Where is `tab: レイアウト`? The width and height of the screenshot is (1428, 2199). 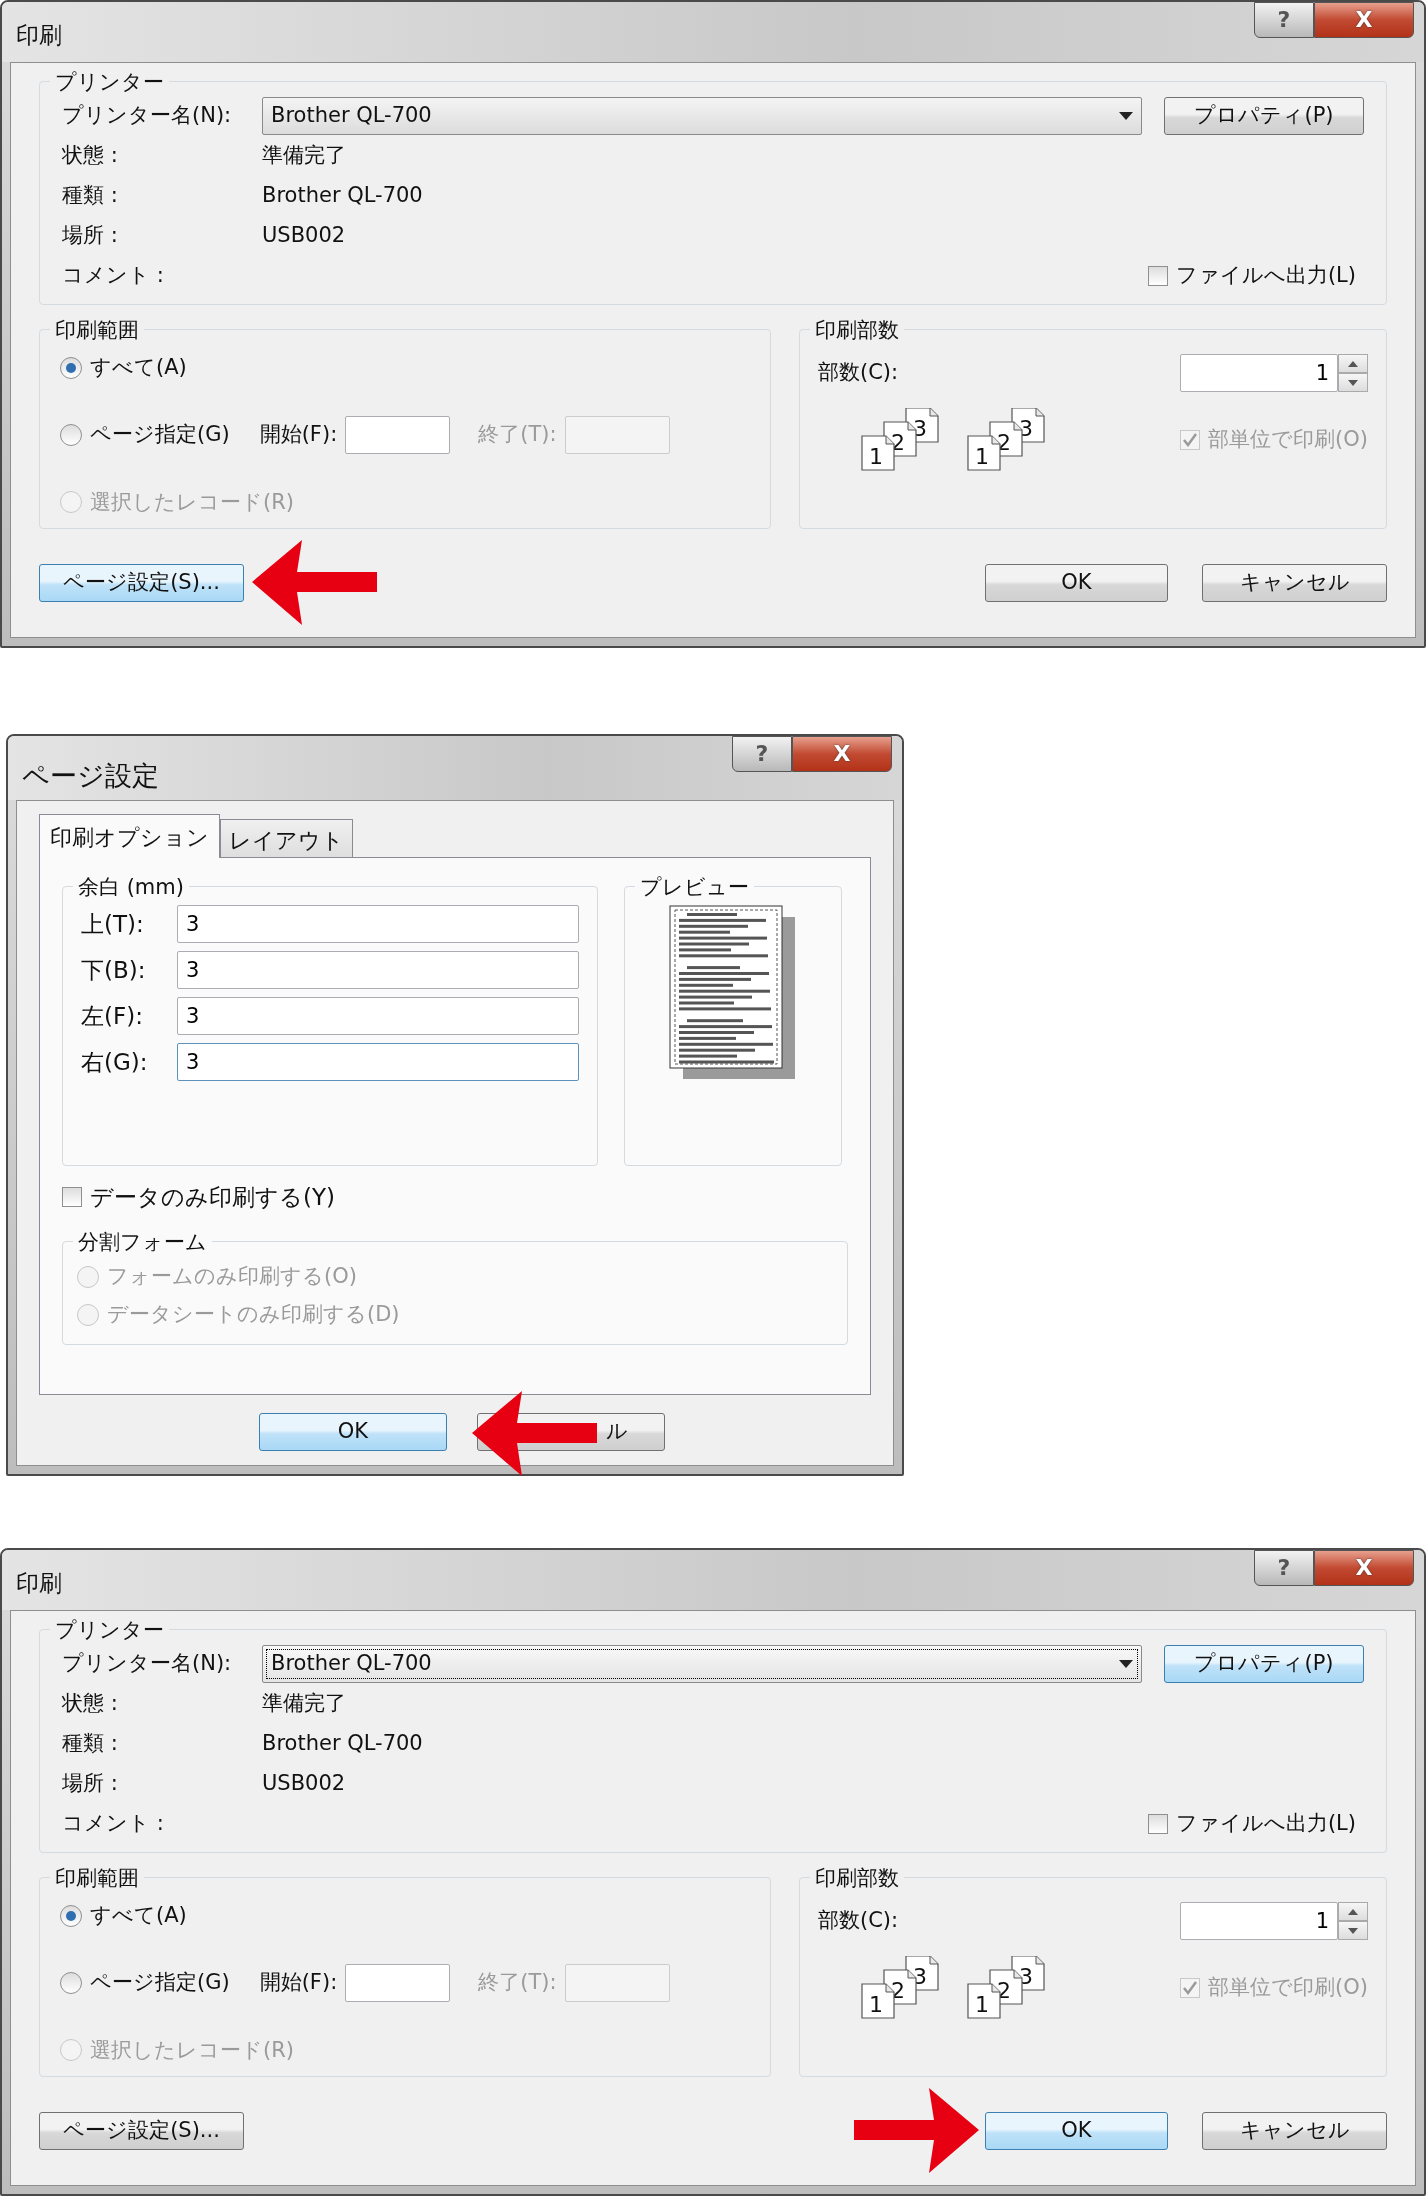 tab: レイアウト is located at coordinates (286, 838).